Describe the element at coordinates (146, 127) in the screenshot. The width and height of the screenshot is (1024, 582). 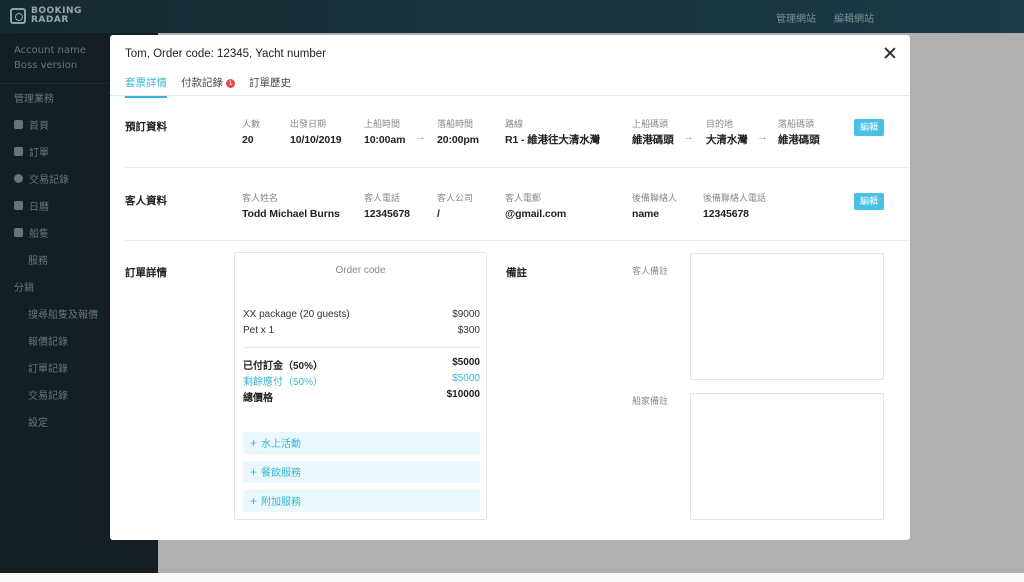
I see `booking-section-title: 預訂資料` at that location.